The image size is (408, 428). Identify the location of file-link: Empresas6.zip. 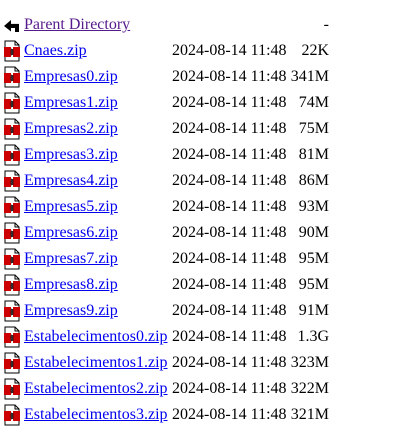
(71, 232).